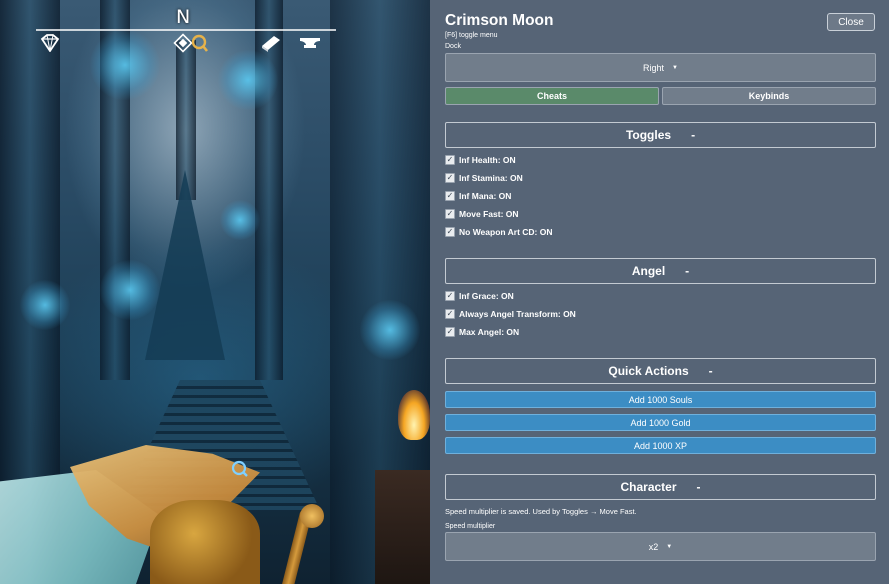  I want to click on speed-multiplier-dropdown: x2 ▼, so click(660, 546).